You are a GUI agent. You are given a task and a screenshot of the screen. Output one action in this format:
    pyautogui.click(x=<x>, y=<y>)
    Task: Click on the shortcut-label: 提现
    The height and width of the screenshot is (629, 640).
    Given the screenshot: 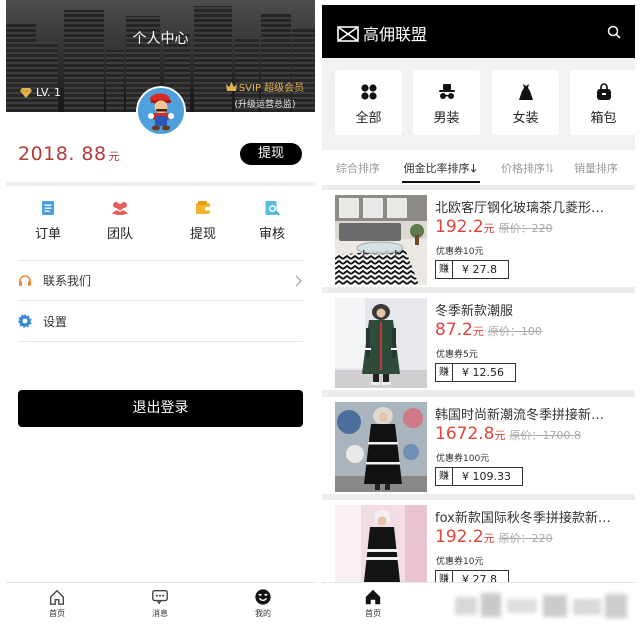 What is the action you would take?
    pyautogui.click(x=202, y=234)
    